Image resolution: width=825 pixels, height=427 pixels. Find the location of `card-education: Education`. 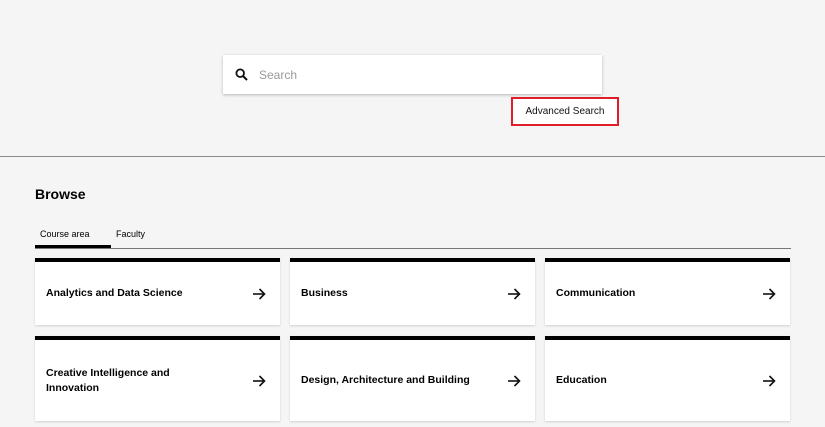

card-education: Education is located at coordinates (667, 378).